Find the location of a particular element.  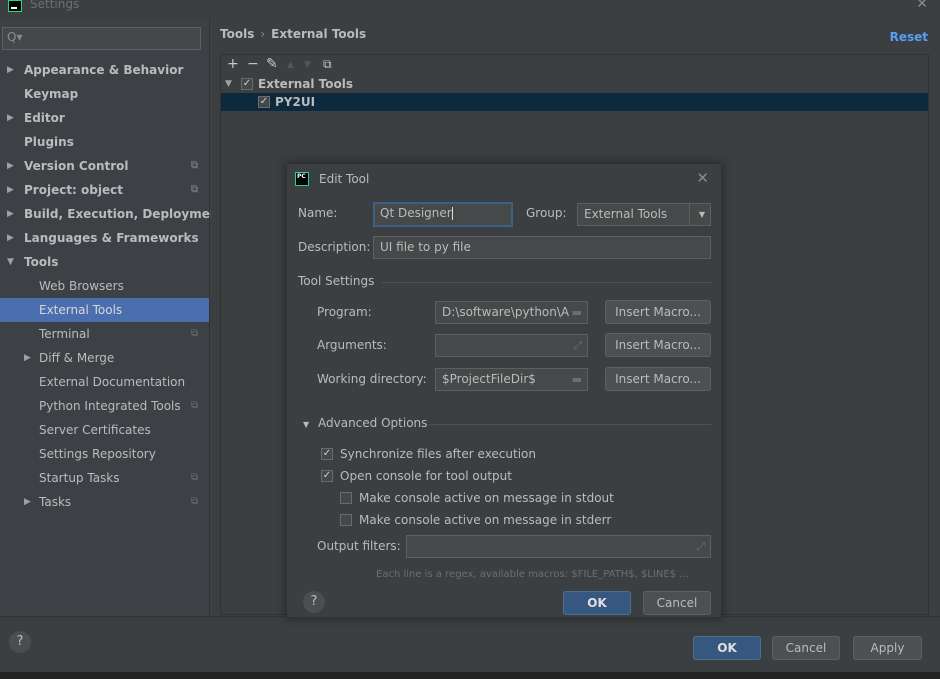

name-input: Qt Designer is located at coordinates (443, 214).